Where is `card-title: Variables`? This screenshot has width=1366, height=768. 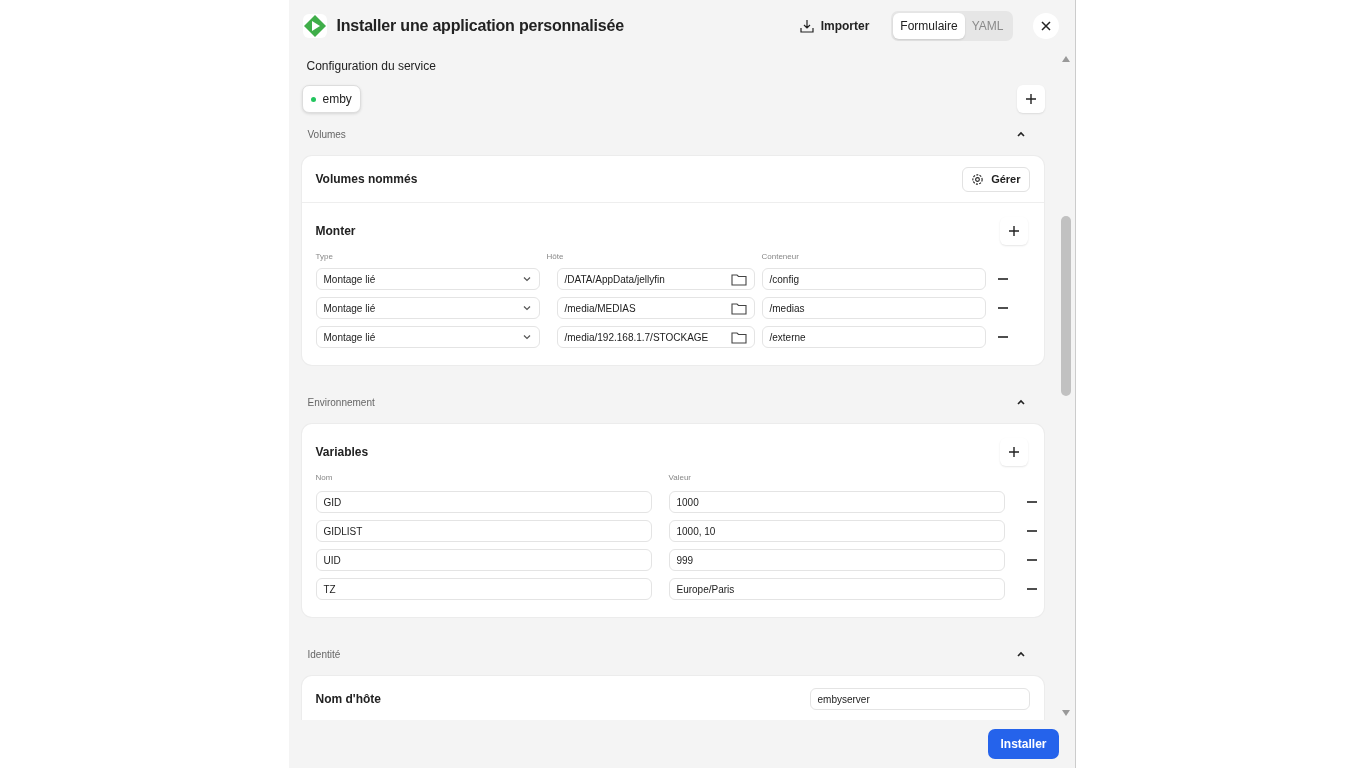 card-title: Variables is located at coordinates (342, 452).